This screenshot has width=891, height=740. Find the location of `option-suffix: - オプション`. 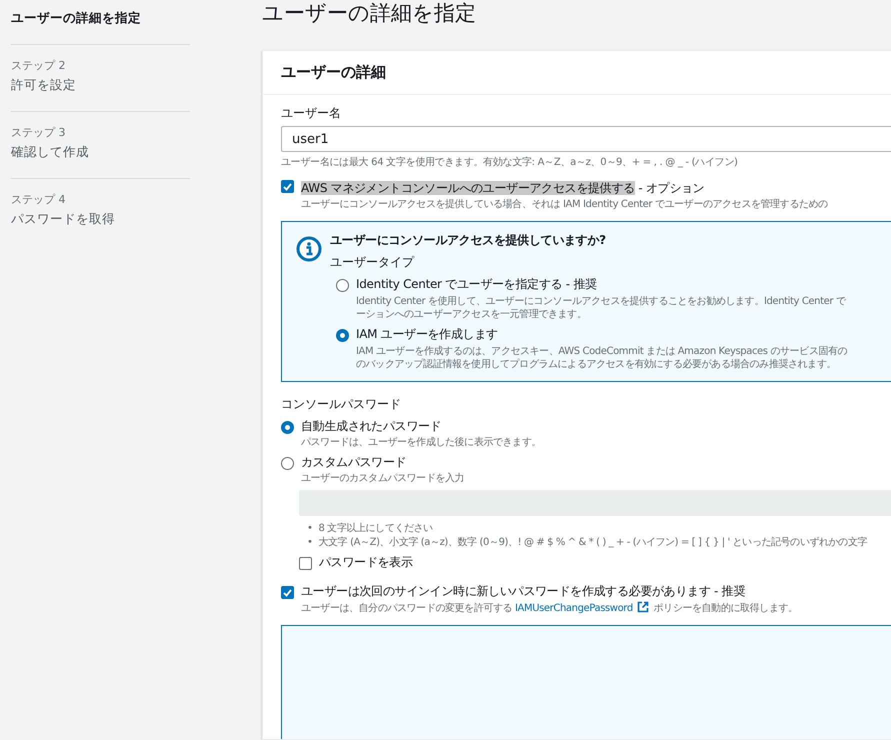

option-suffix: - オプション is located at coordinates (670, 188).